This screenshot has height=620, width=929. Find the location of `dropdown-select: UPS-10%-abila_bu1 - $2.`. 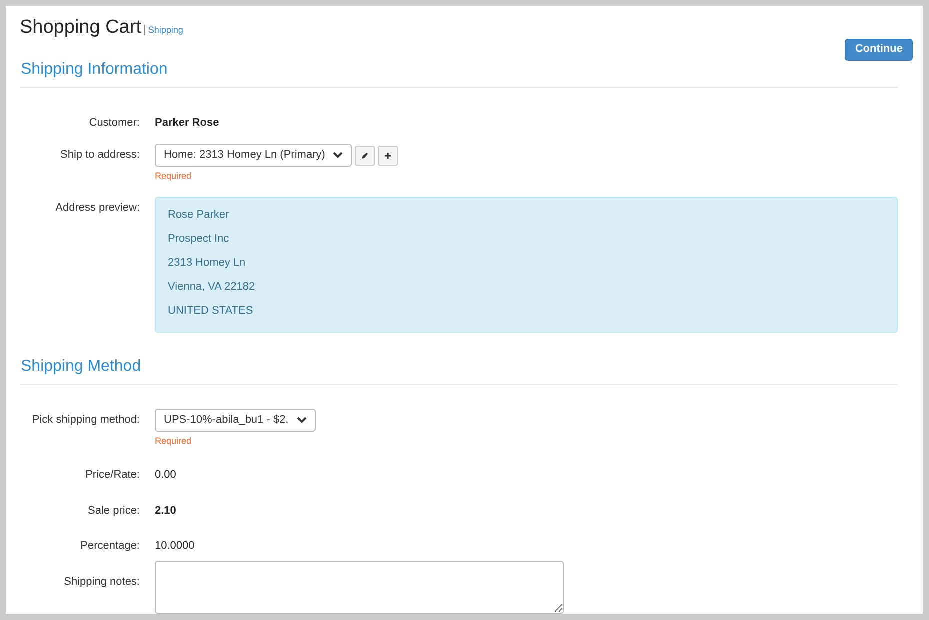

dropdown-select: UPS-10%-abila_bu1 - $2. is located at coordinates (235, 420).